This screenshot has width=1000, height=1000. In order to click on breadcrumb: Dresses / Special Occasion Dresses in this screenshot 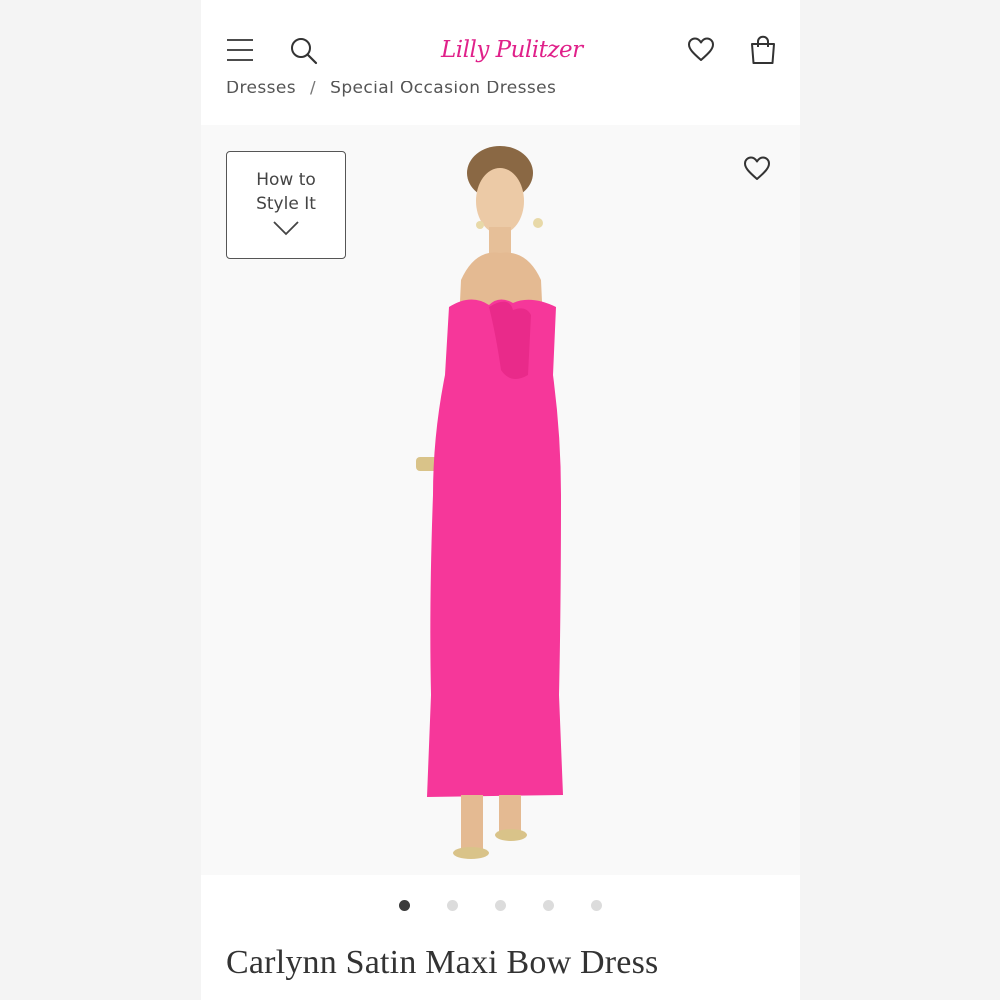, I will do `click(391, 89)`.